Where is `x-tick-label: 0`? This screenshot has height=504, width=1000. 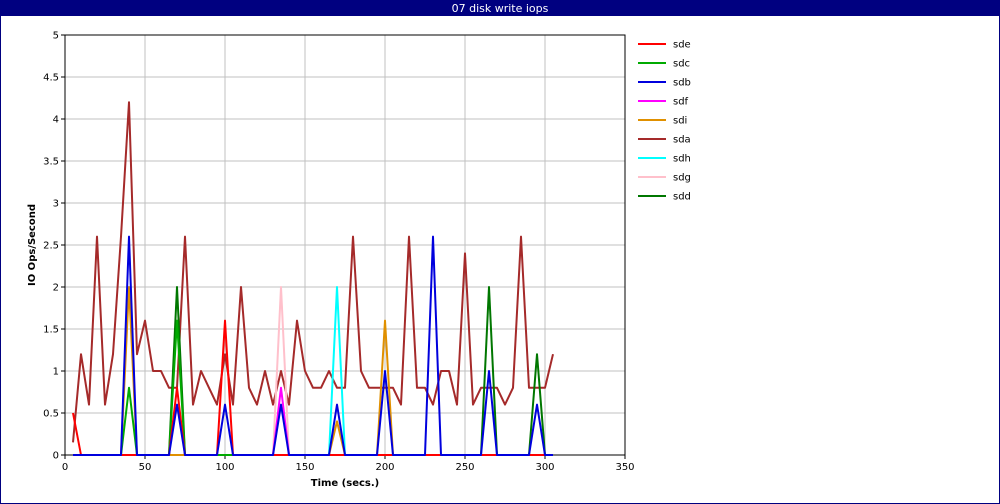 x-tick-label: 0 is located at coordinates (65, 467).